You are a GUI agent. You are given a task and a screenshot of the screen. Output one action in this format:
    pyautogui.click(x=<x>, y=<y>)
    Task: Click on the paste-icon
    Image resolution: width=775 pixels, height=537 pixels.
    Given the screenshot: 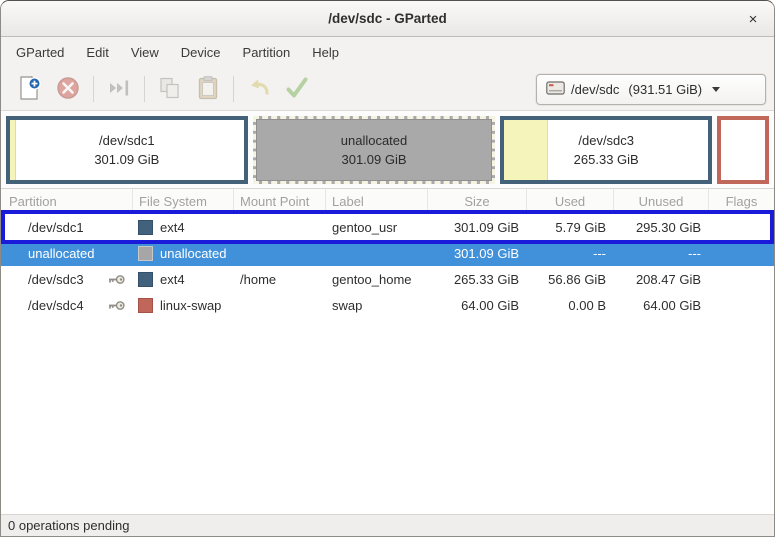 What is the action you would take?
    pyautogui.click(x=208, y=89)
    